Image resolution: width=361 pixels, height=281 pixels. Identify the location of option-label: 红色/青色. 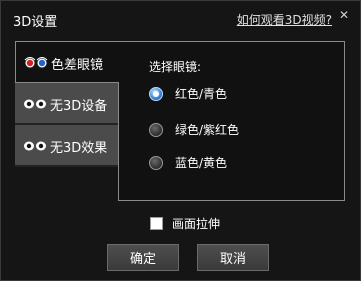
(201, 94).